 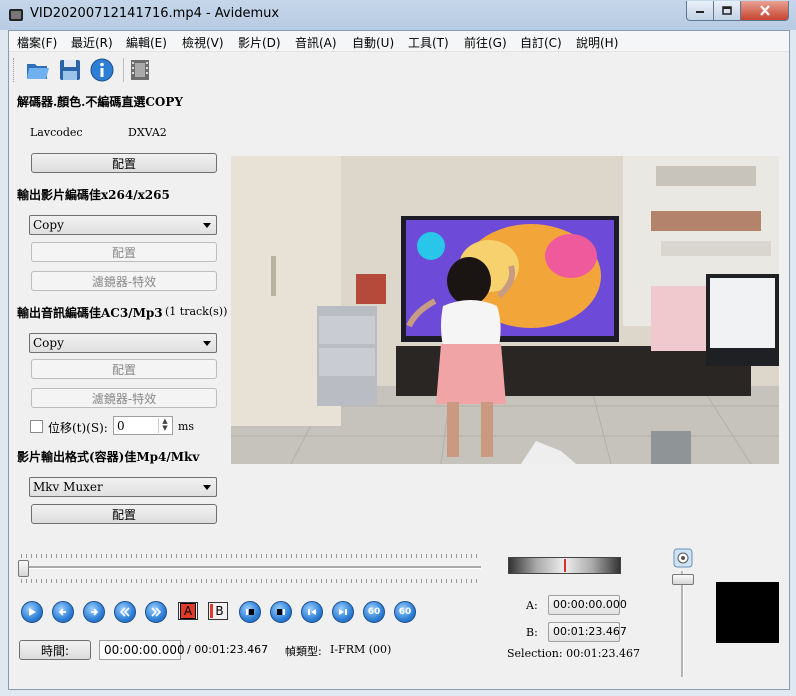 What do you see at coordinates (16, 15) in the screenshot?
I see `avidemux-app-icon` at bounding box center [16, 15].